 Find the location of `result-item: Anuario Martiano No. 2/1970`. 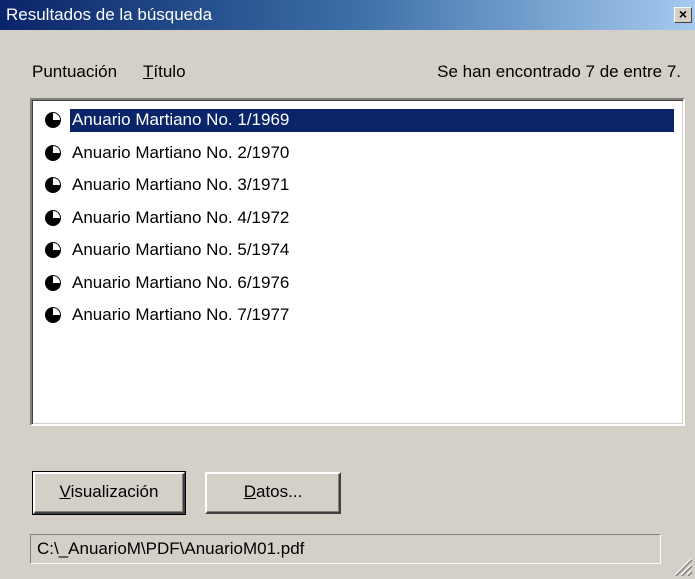

result-item: Anuario Martiano No. 2/1970 is located at coordinates (359, 153).